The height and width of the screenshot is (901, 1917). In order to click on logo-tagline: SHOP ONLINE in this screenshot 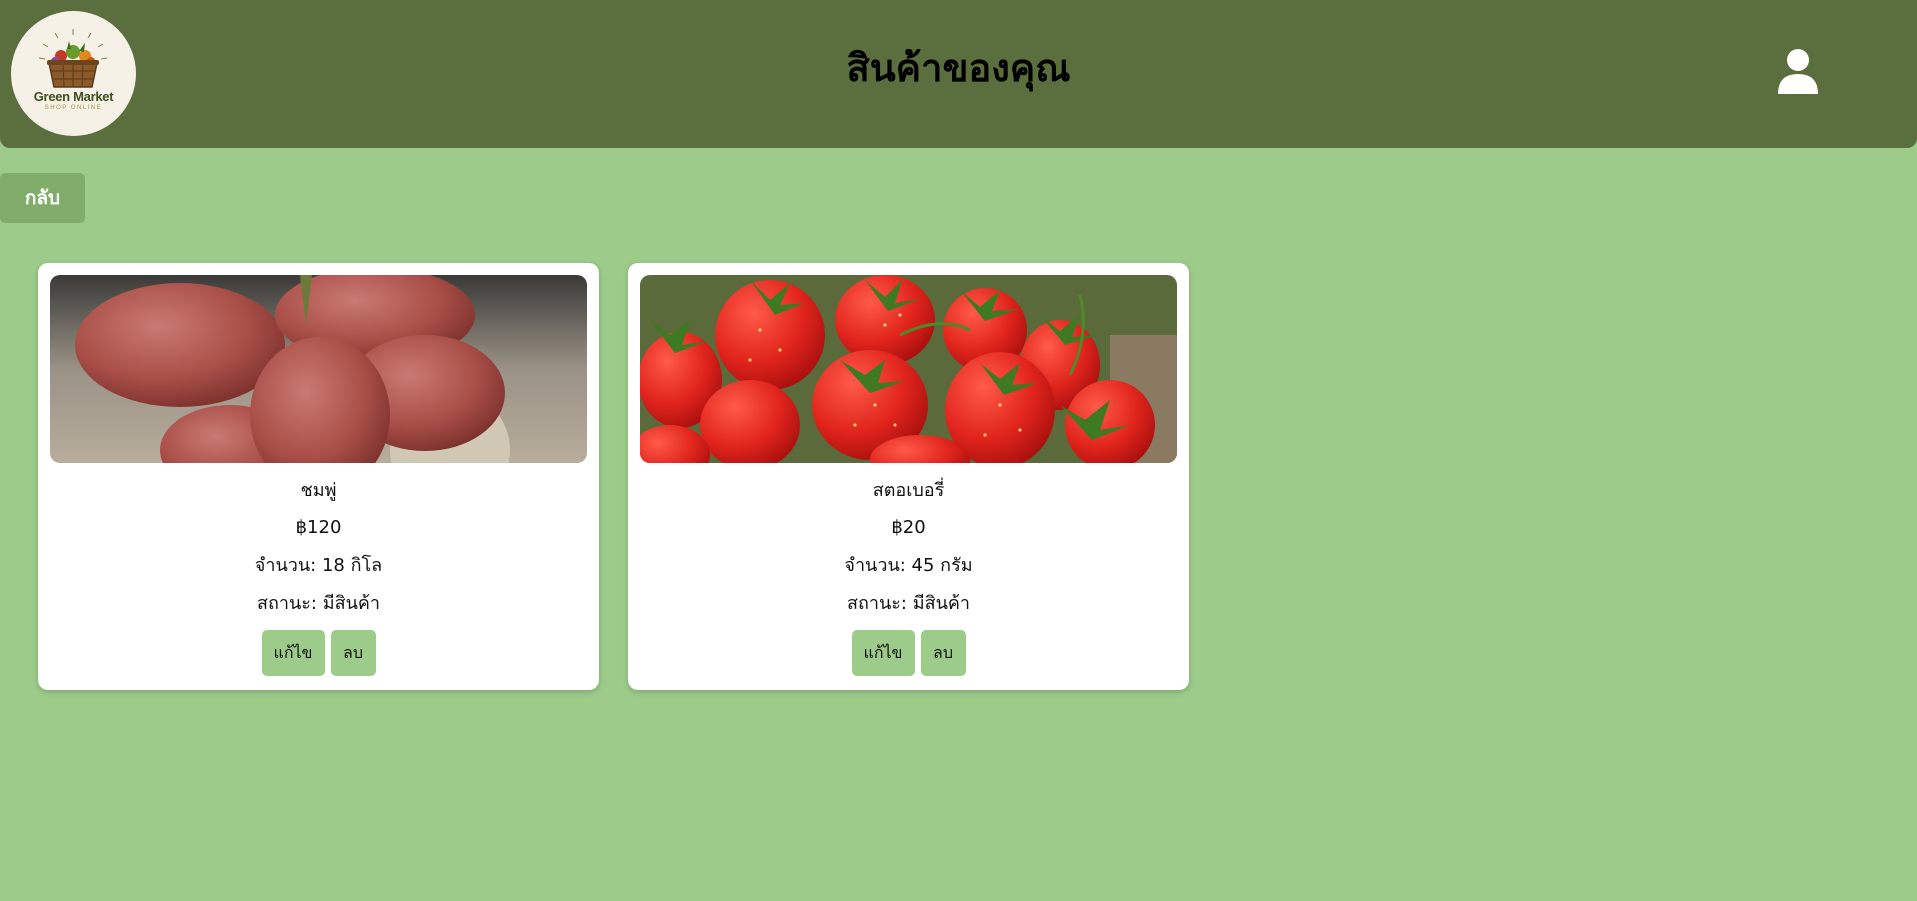, I will do `click(73, 108)`.